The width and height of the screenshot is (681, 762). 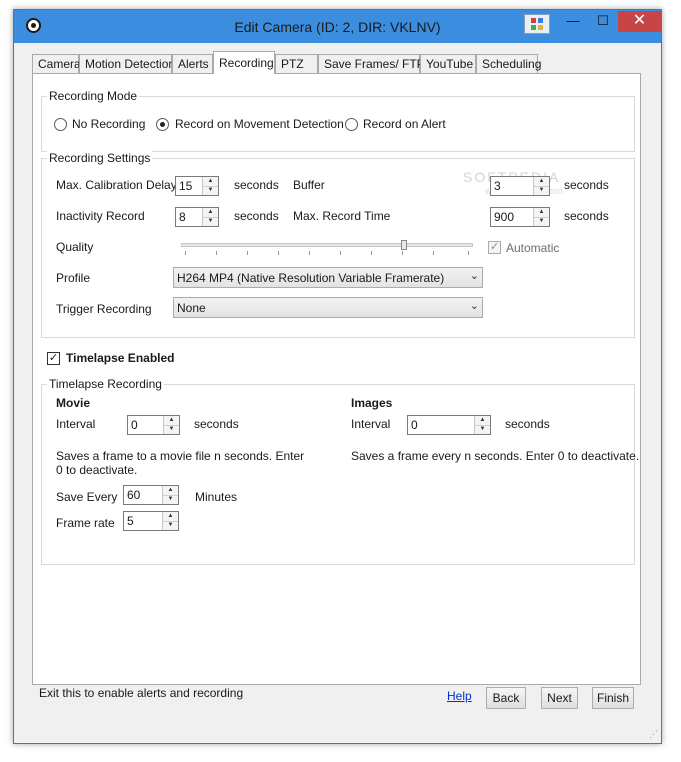 I want to click on save-every-label: Save Every, so click(x=87, y=497).